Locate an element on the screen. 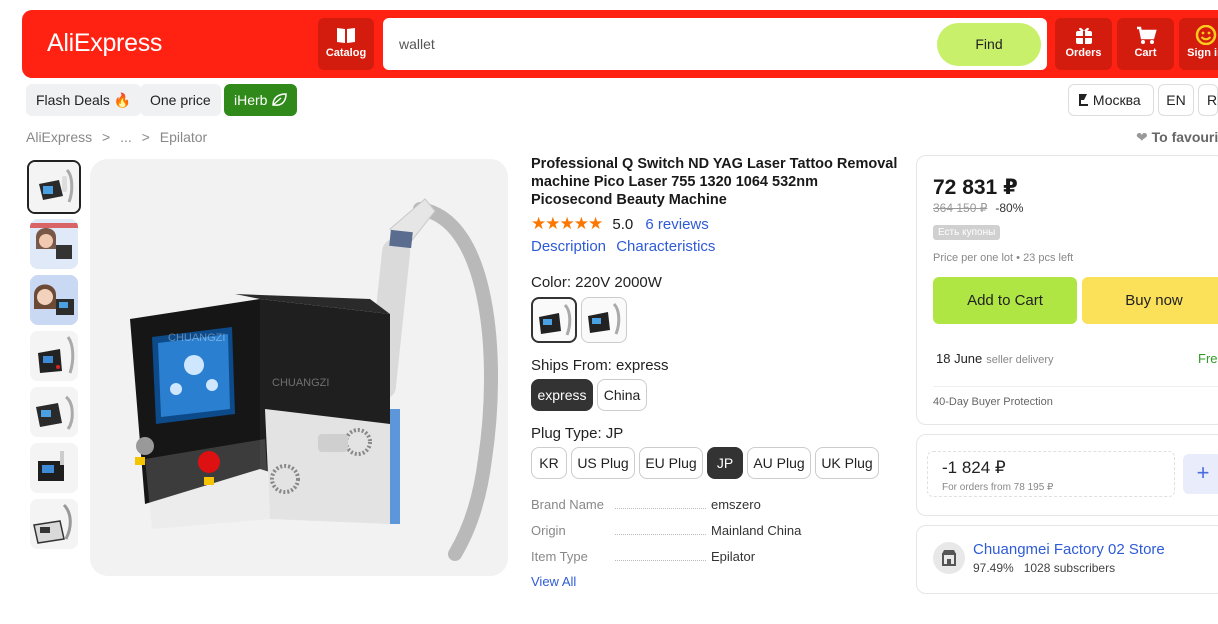 This screenshot has height=624, width=1218. sign-in-label: Sign in is located at coordinates (1202, 53).